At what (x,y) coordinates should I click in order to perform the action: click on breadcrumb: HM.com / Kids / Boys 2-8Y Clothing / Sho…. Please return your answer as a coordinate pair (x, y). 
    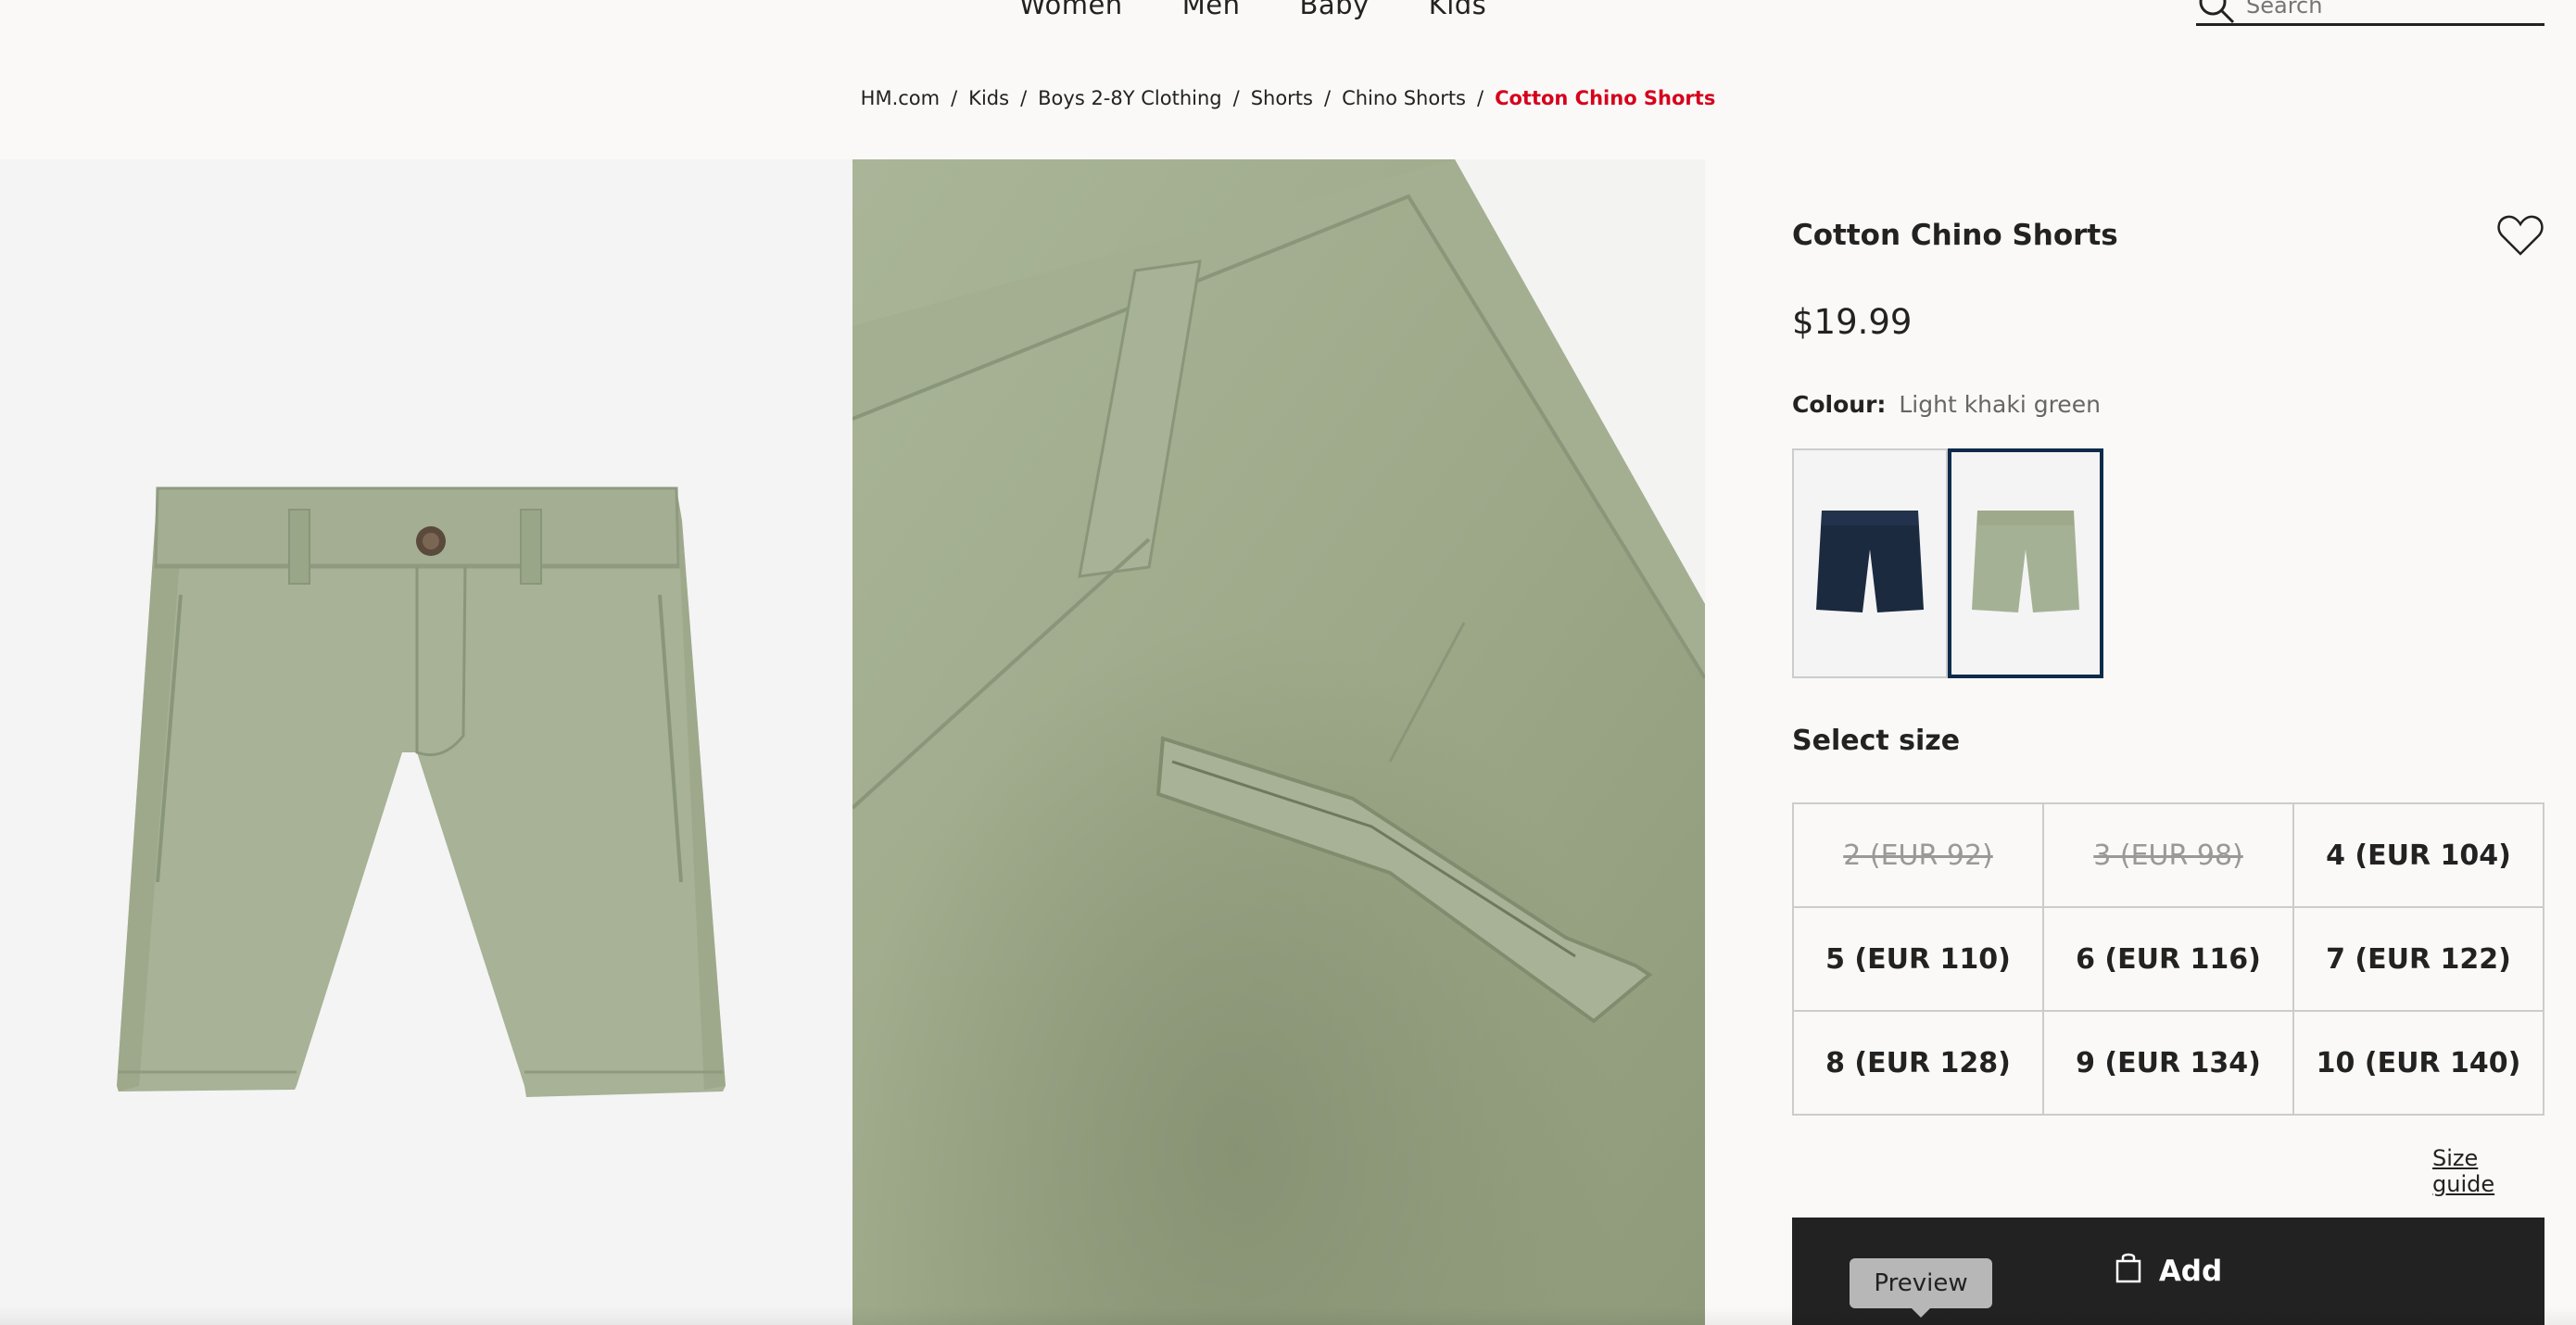
    Looking at the image, I should click on (1288, 98).